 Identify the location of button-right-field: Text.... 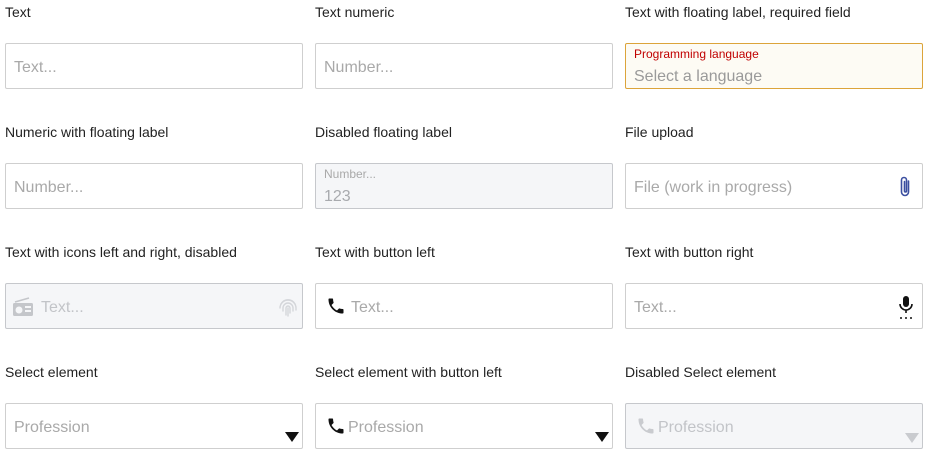
(774, 306).